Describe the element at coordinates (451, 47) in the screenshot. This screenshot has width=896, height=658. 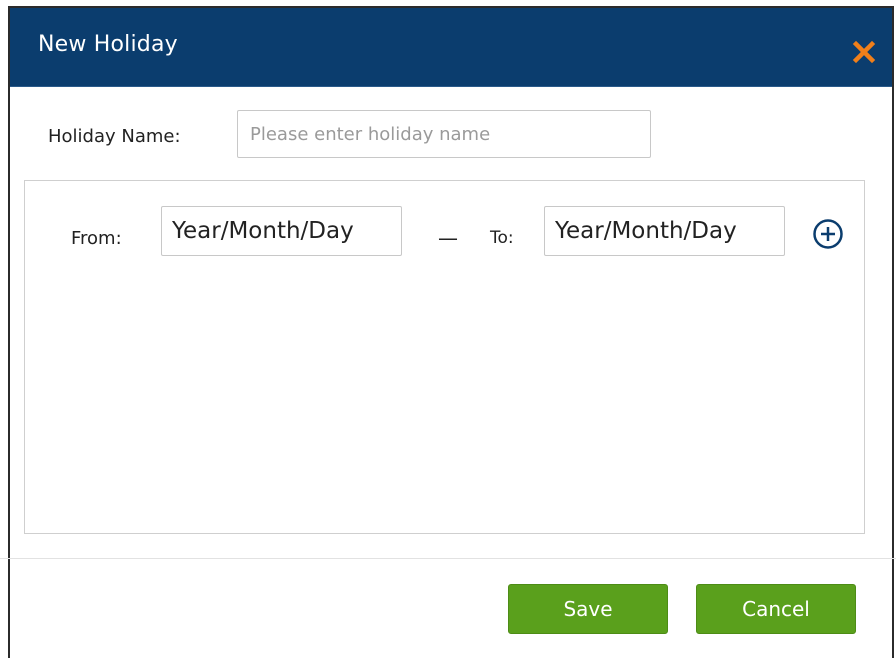
I see `dialog-header: New Holiday` at that location.